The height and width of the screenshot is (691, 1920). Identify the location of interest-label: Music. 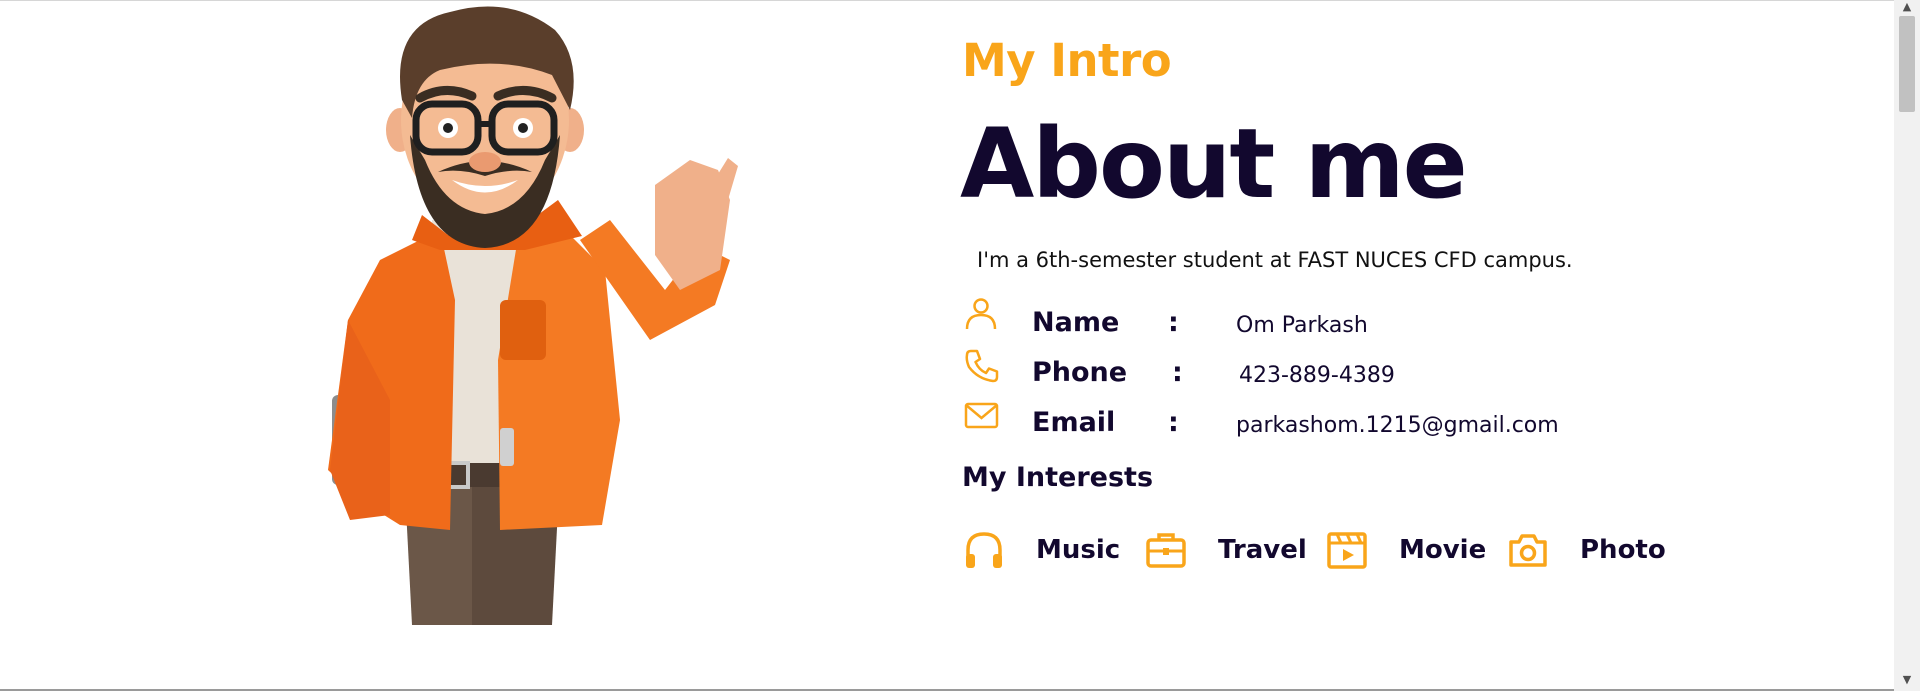
(1078, 550).